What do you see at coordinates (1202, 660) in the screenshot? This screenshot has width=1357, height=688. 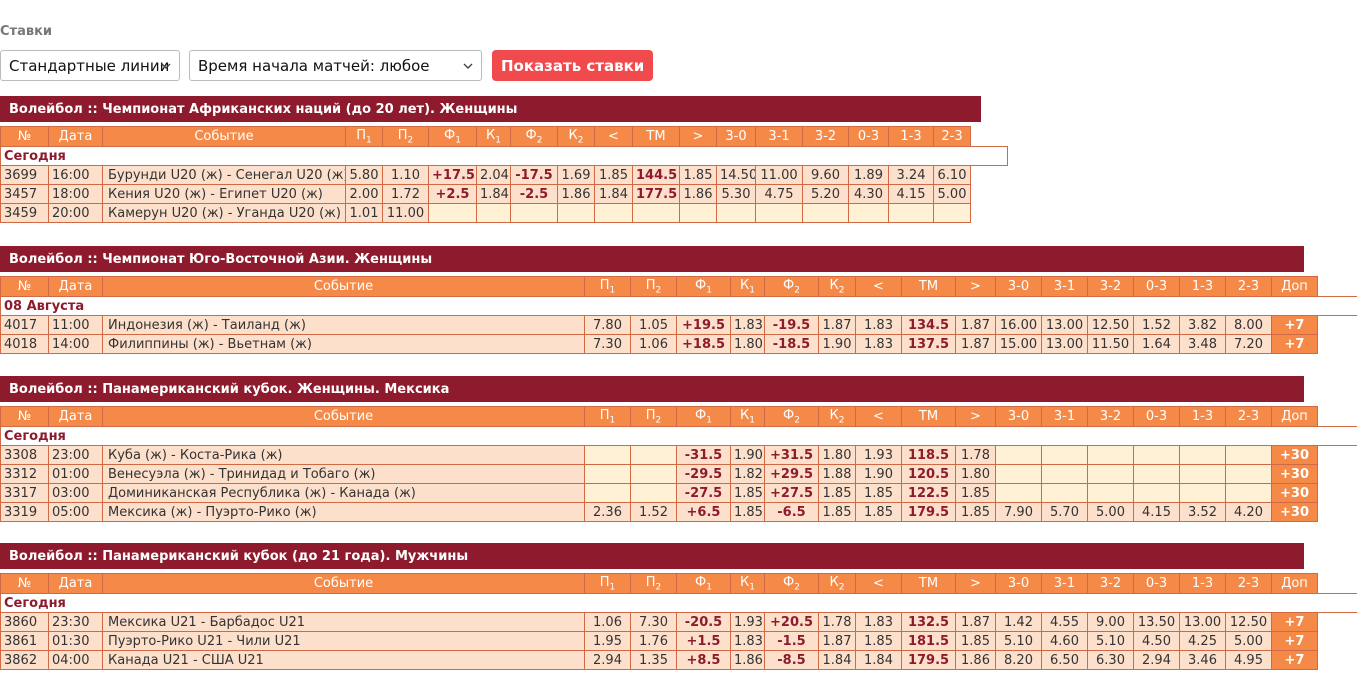 I see `odds-cell: 3.46` at bounding box center [1202, 660].